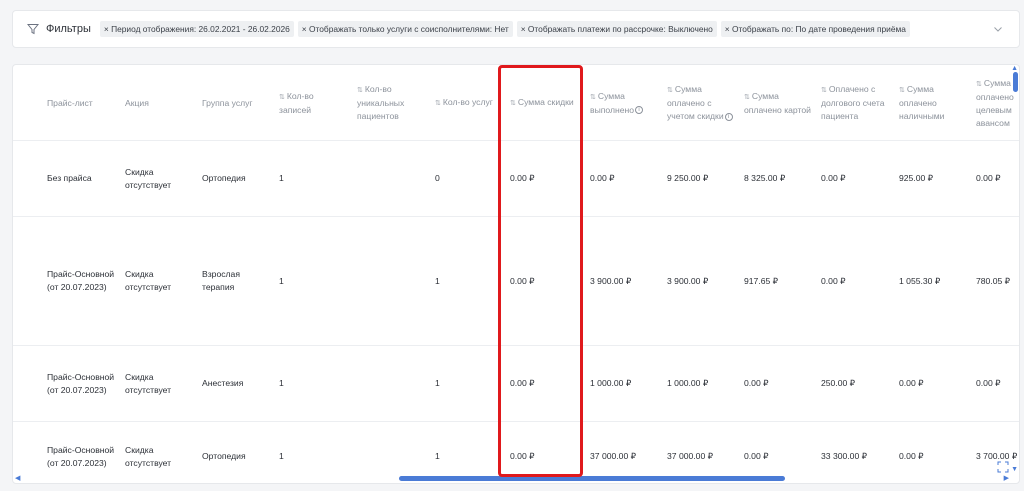 This screenshot has height=491, width=1024. I want to click on cell-paid-from-debt: 250.00 ₽, so click(859, 383).